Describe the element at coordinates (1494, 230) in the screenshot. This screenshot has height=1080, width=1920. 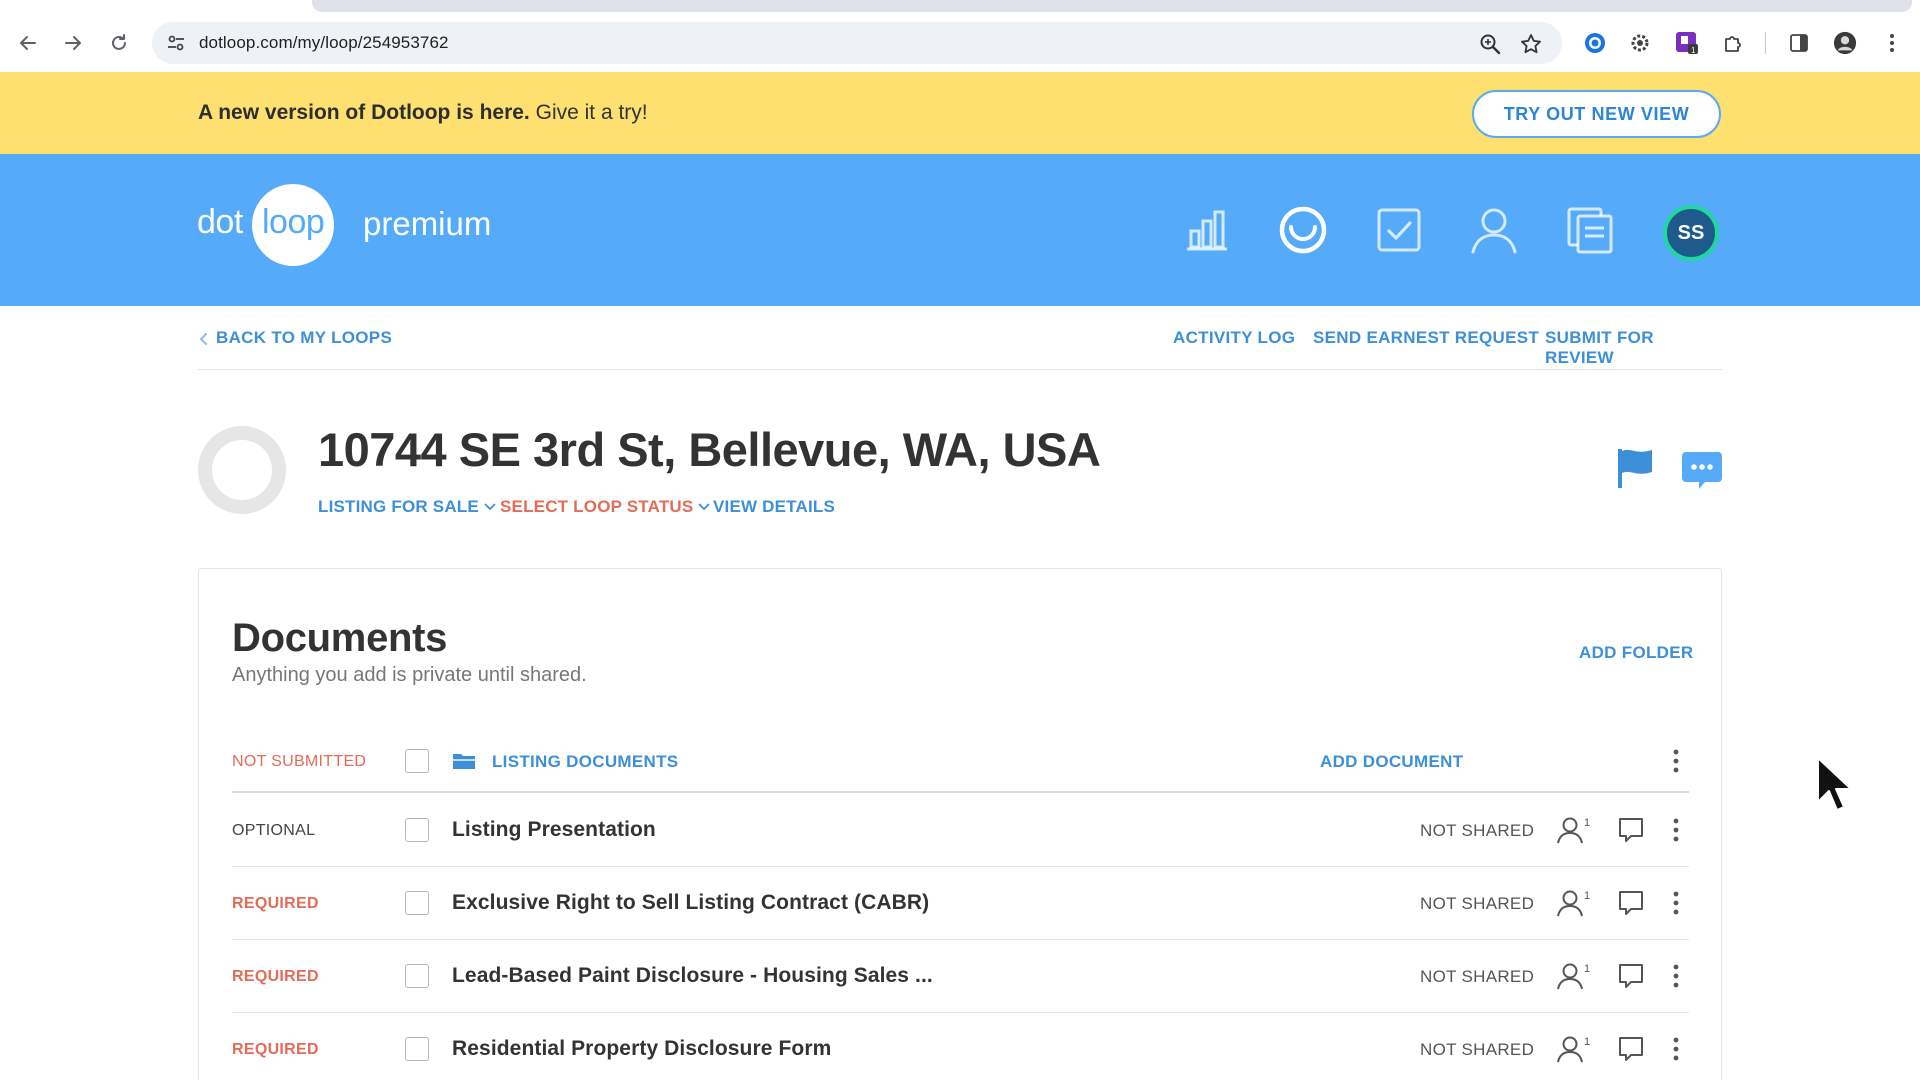
I see `people-icon` at that location.